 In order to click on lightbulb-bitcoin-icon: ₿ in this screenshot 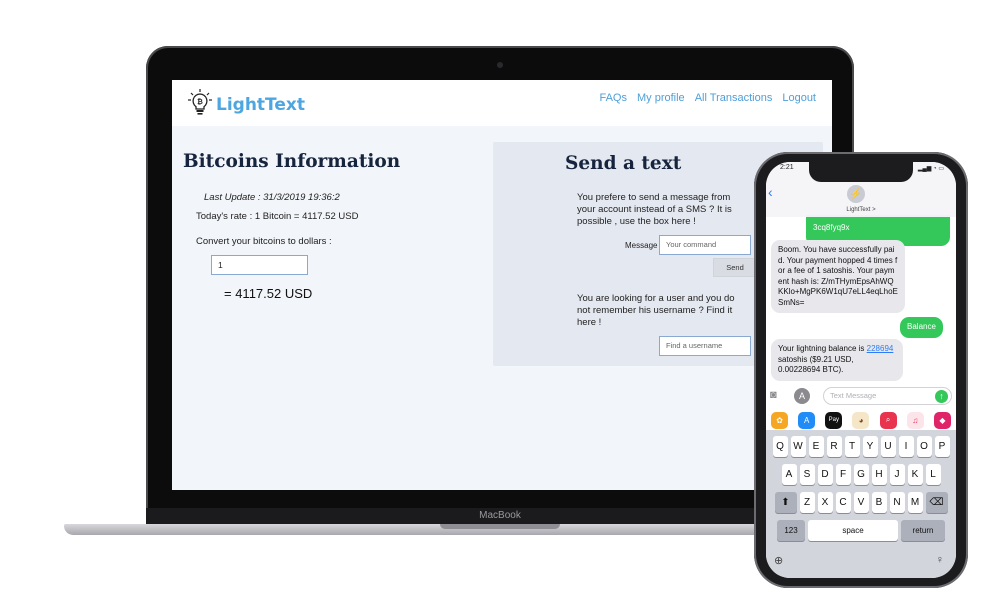, I will do `click(200, 102)`.